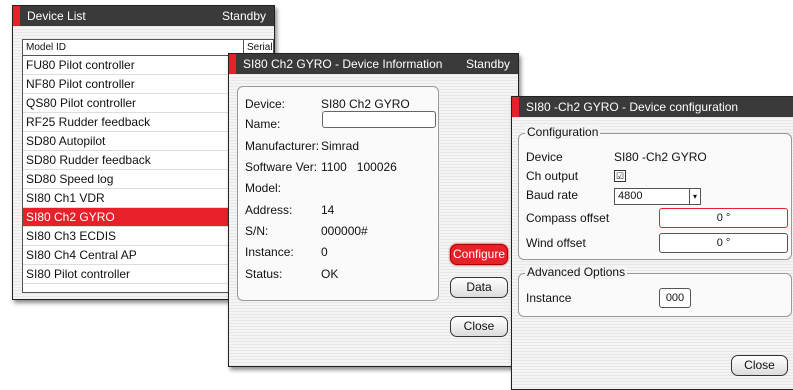  I want to click on baud-rate-value: 4800, so click(630, 196).